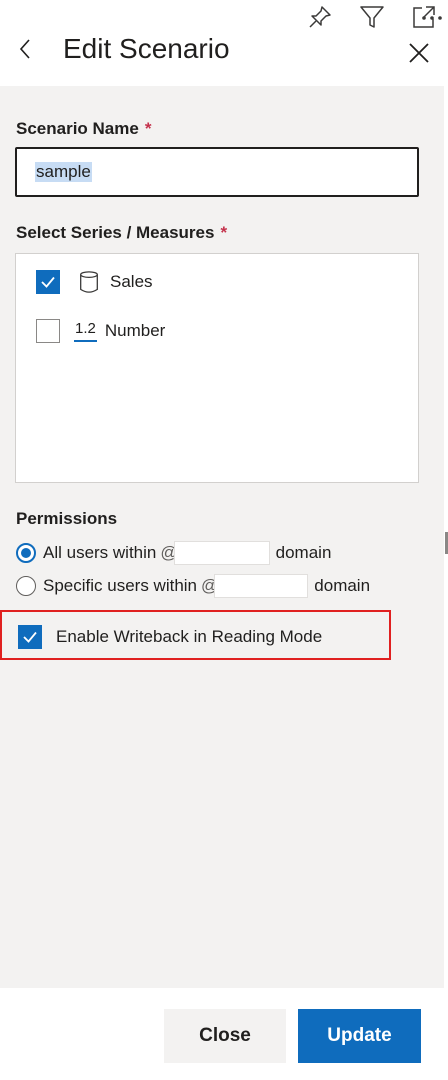 This screenshot has height=1080, width=448. I want to click on numeric-type-icon: 1.2, so click(85, 331).